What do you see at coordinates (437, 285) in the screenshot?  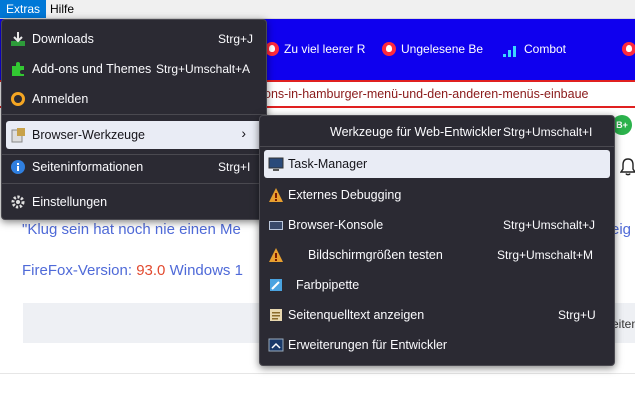 I see `menu-item-farbpipette: Farbpipette` at bounding box center [437, 285].